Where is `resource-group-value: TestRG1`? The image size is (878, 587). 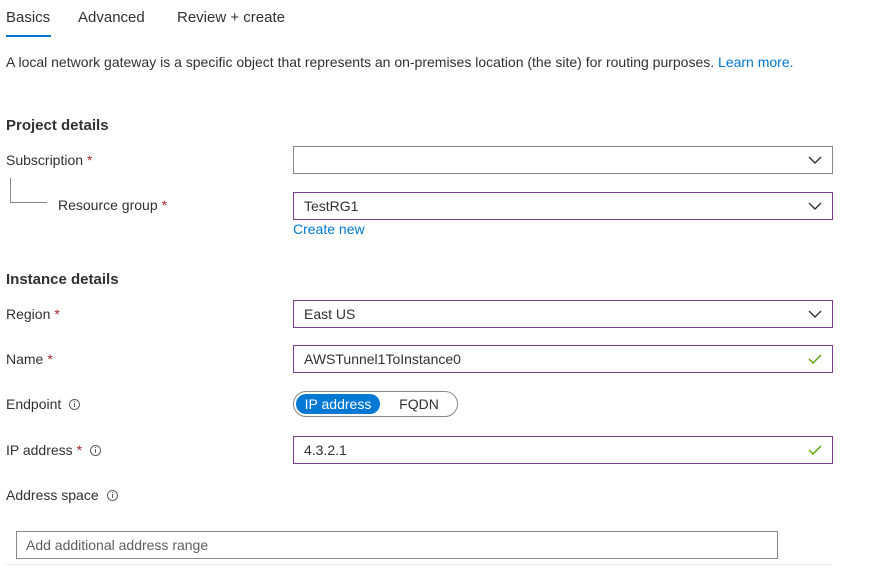 resource-group-value: TestRG1 is located at coordinates (331, 206).